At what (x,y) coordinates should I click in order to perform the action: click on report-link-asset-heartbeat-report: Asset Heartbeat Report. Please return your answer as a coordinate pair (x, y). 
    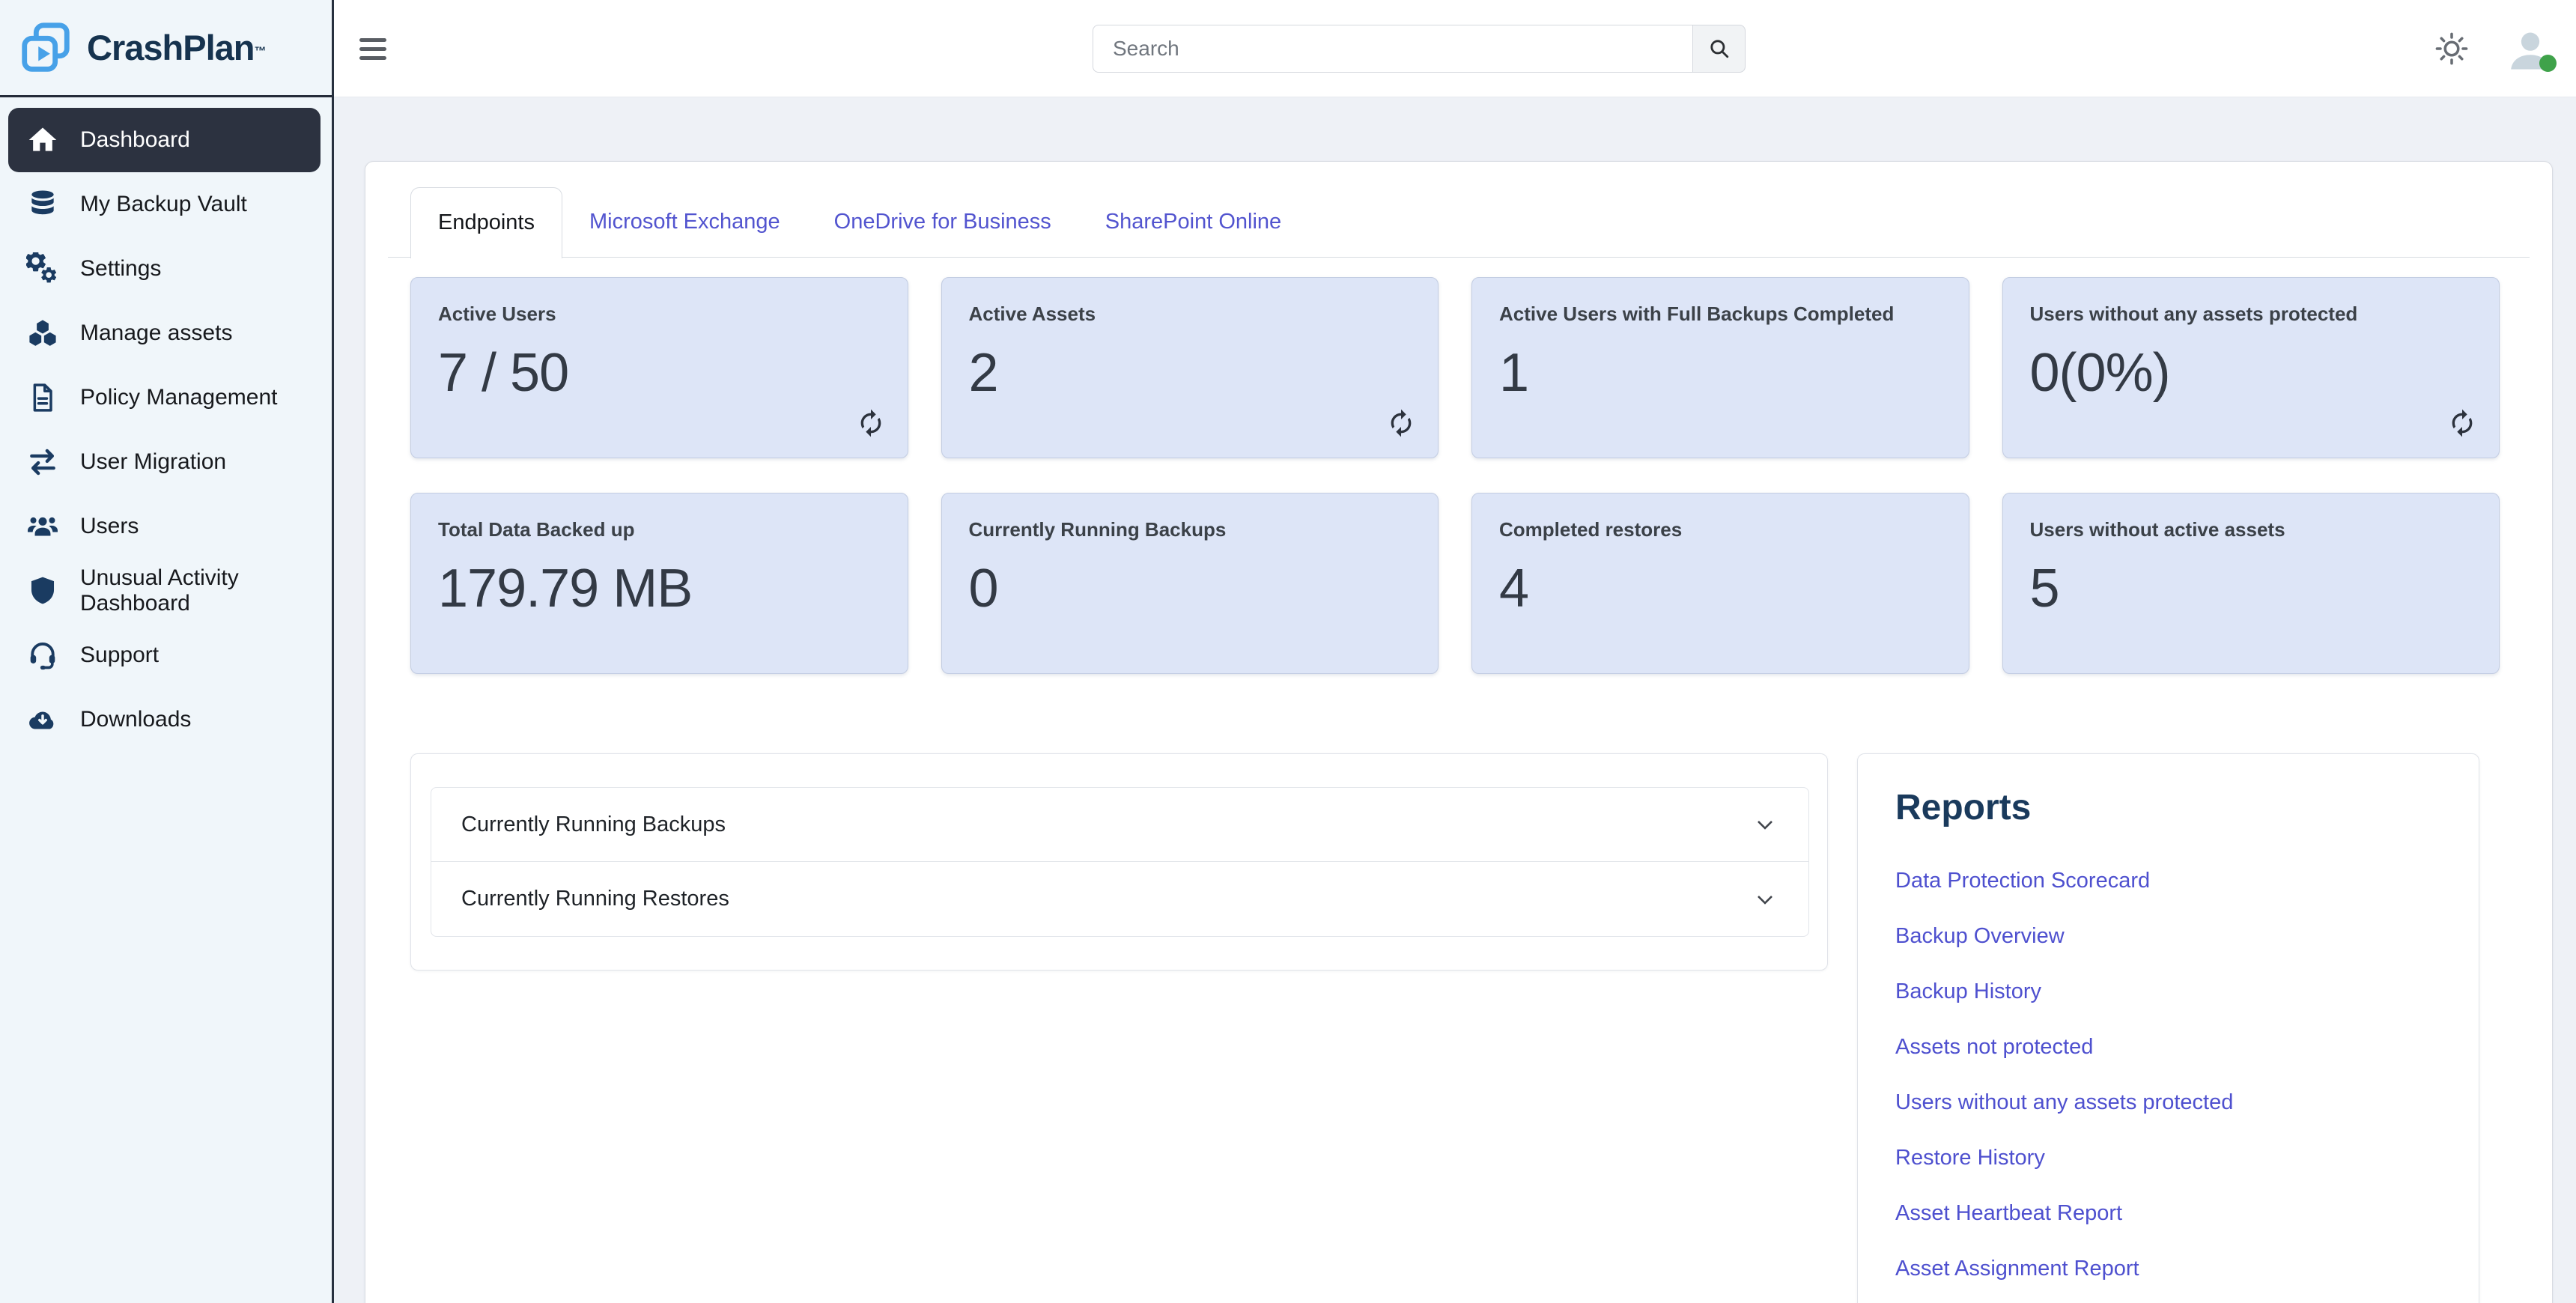
    Looking at the image, I should click on (2008, 1213).